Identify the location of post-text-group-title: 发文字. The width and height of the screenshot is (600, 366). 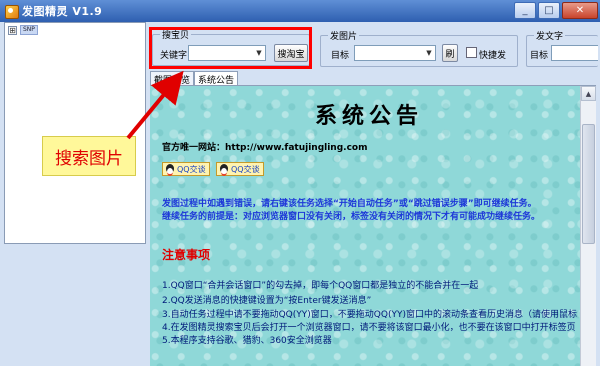
(550, 35).